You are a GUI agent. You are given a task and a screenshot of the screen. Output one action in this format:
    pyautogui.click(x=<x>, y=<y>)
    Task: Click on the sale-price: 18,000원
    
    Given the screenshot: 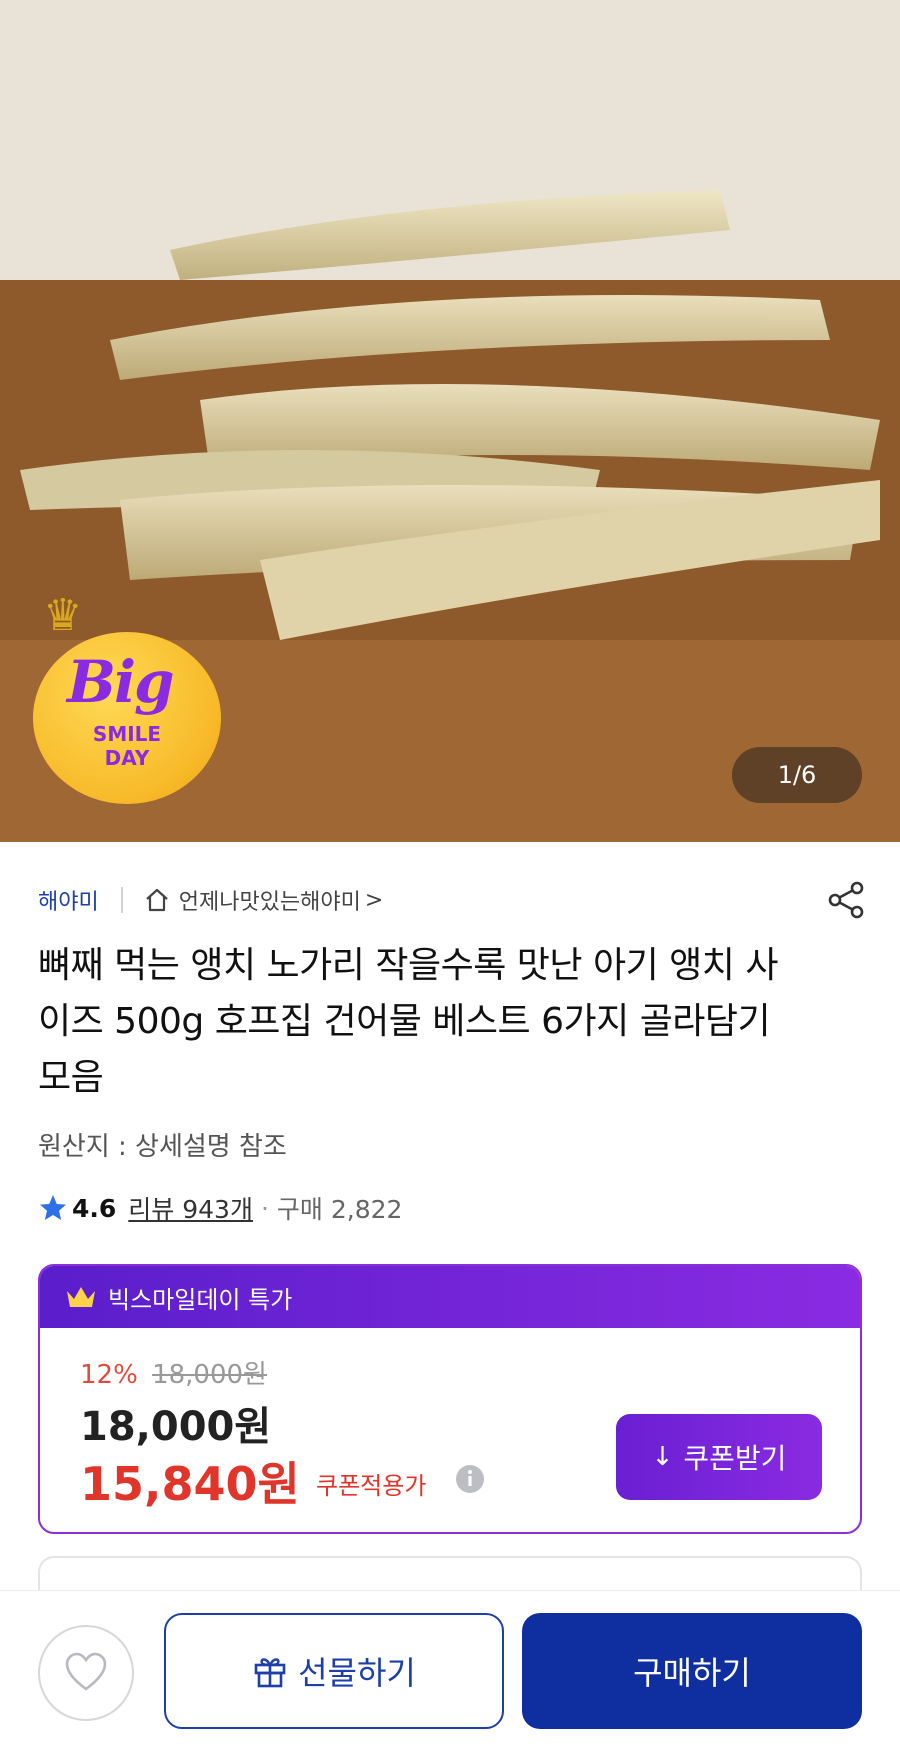 What is the action you would take?
    pyautogui.click(x=176, y=1427)
    